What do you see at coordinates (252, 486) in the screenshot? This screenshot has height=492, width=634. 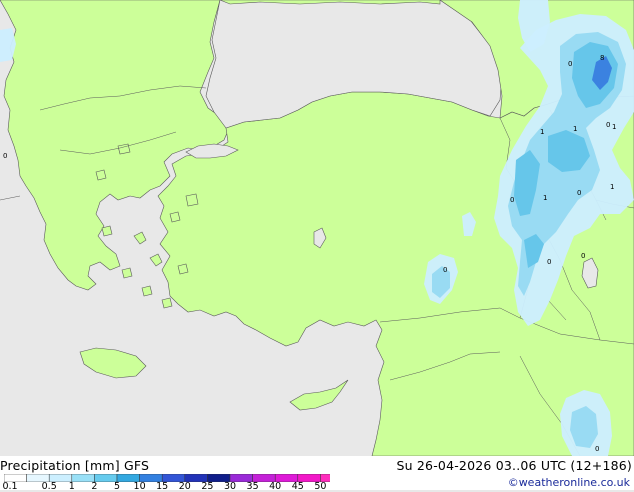 I see `scale-label: 35` at bounding box center [252, 486].